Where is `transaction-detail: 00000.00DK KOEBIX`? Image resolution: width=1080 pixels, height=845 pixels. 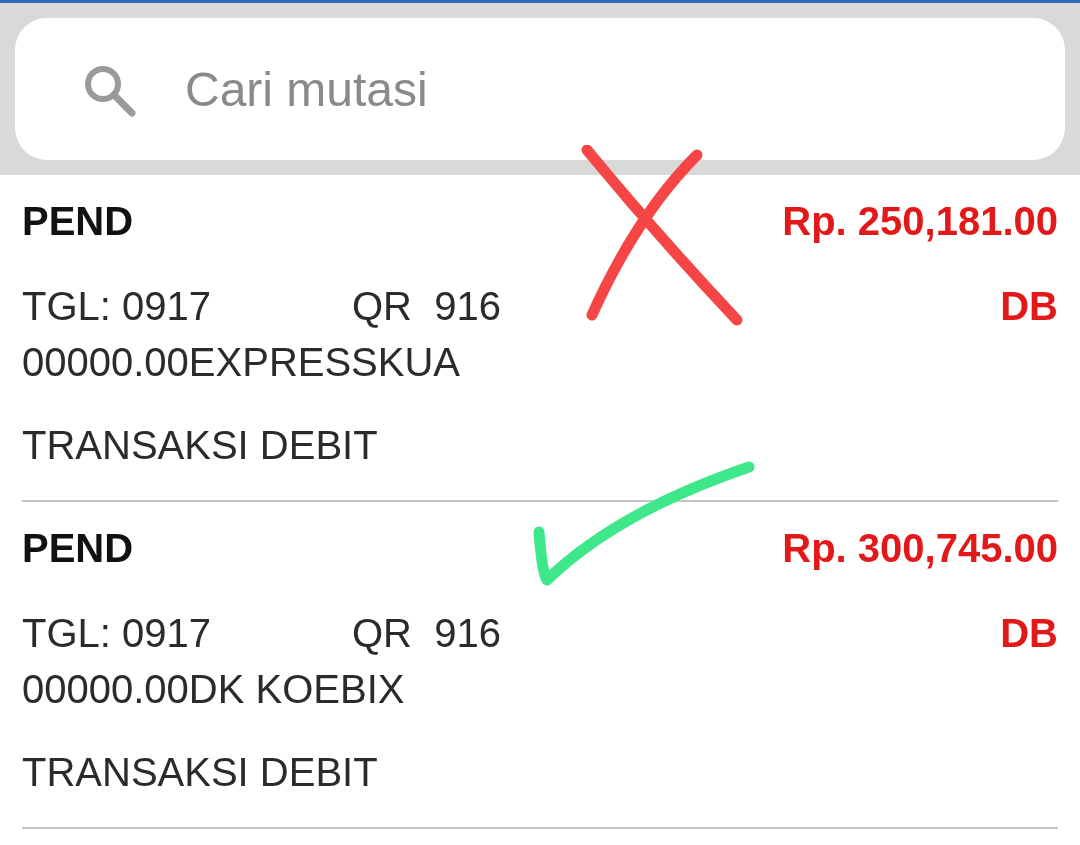 transaction-detail: 00000.00DK KOEBIX is located at coordinates (213, 689).